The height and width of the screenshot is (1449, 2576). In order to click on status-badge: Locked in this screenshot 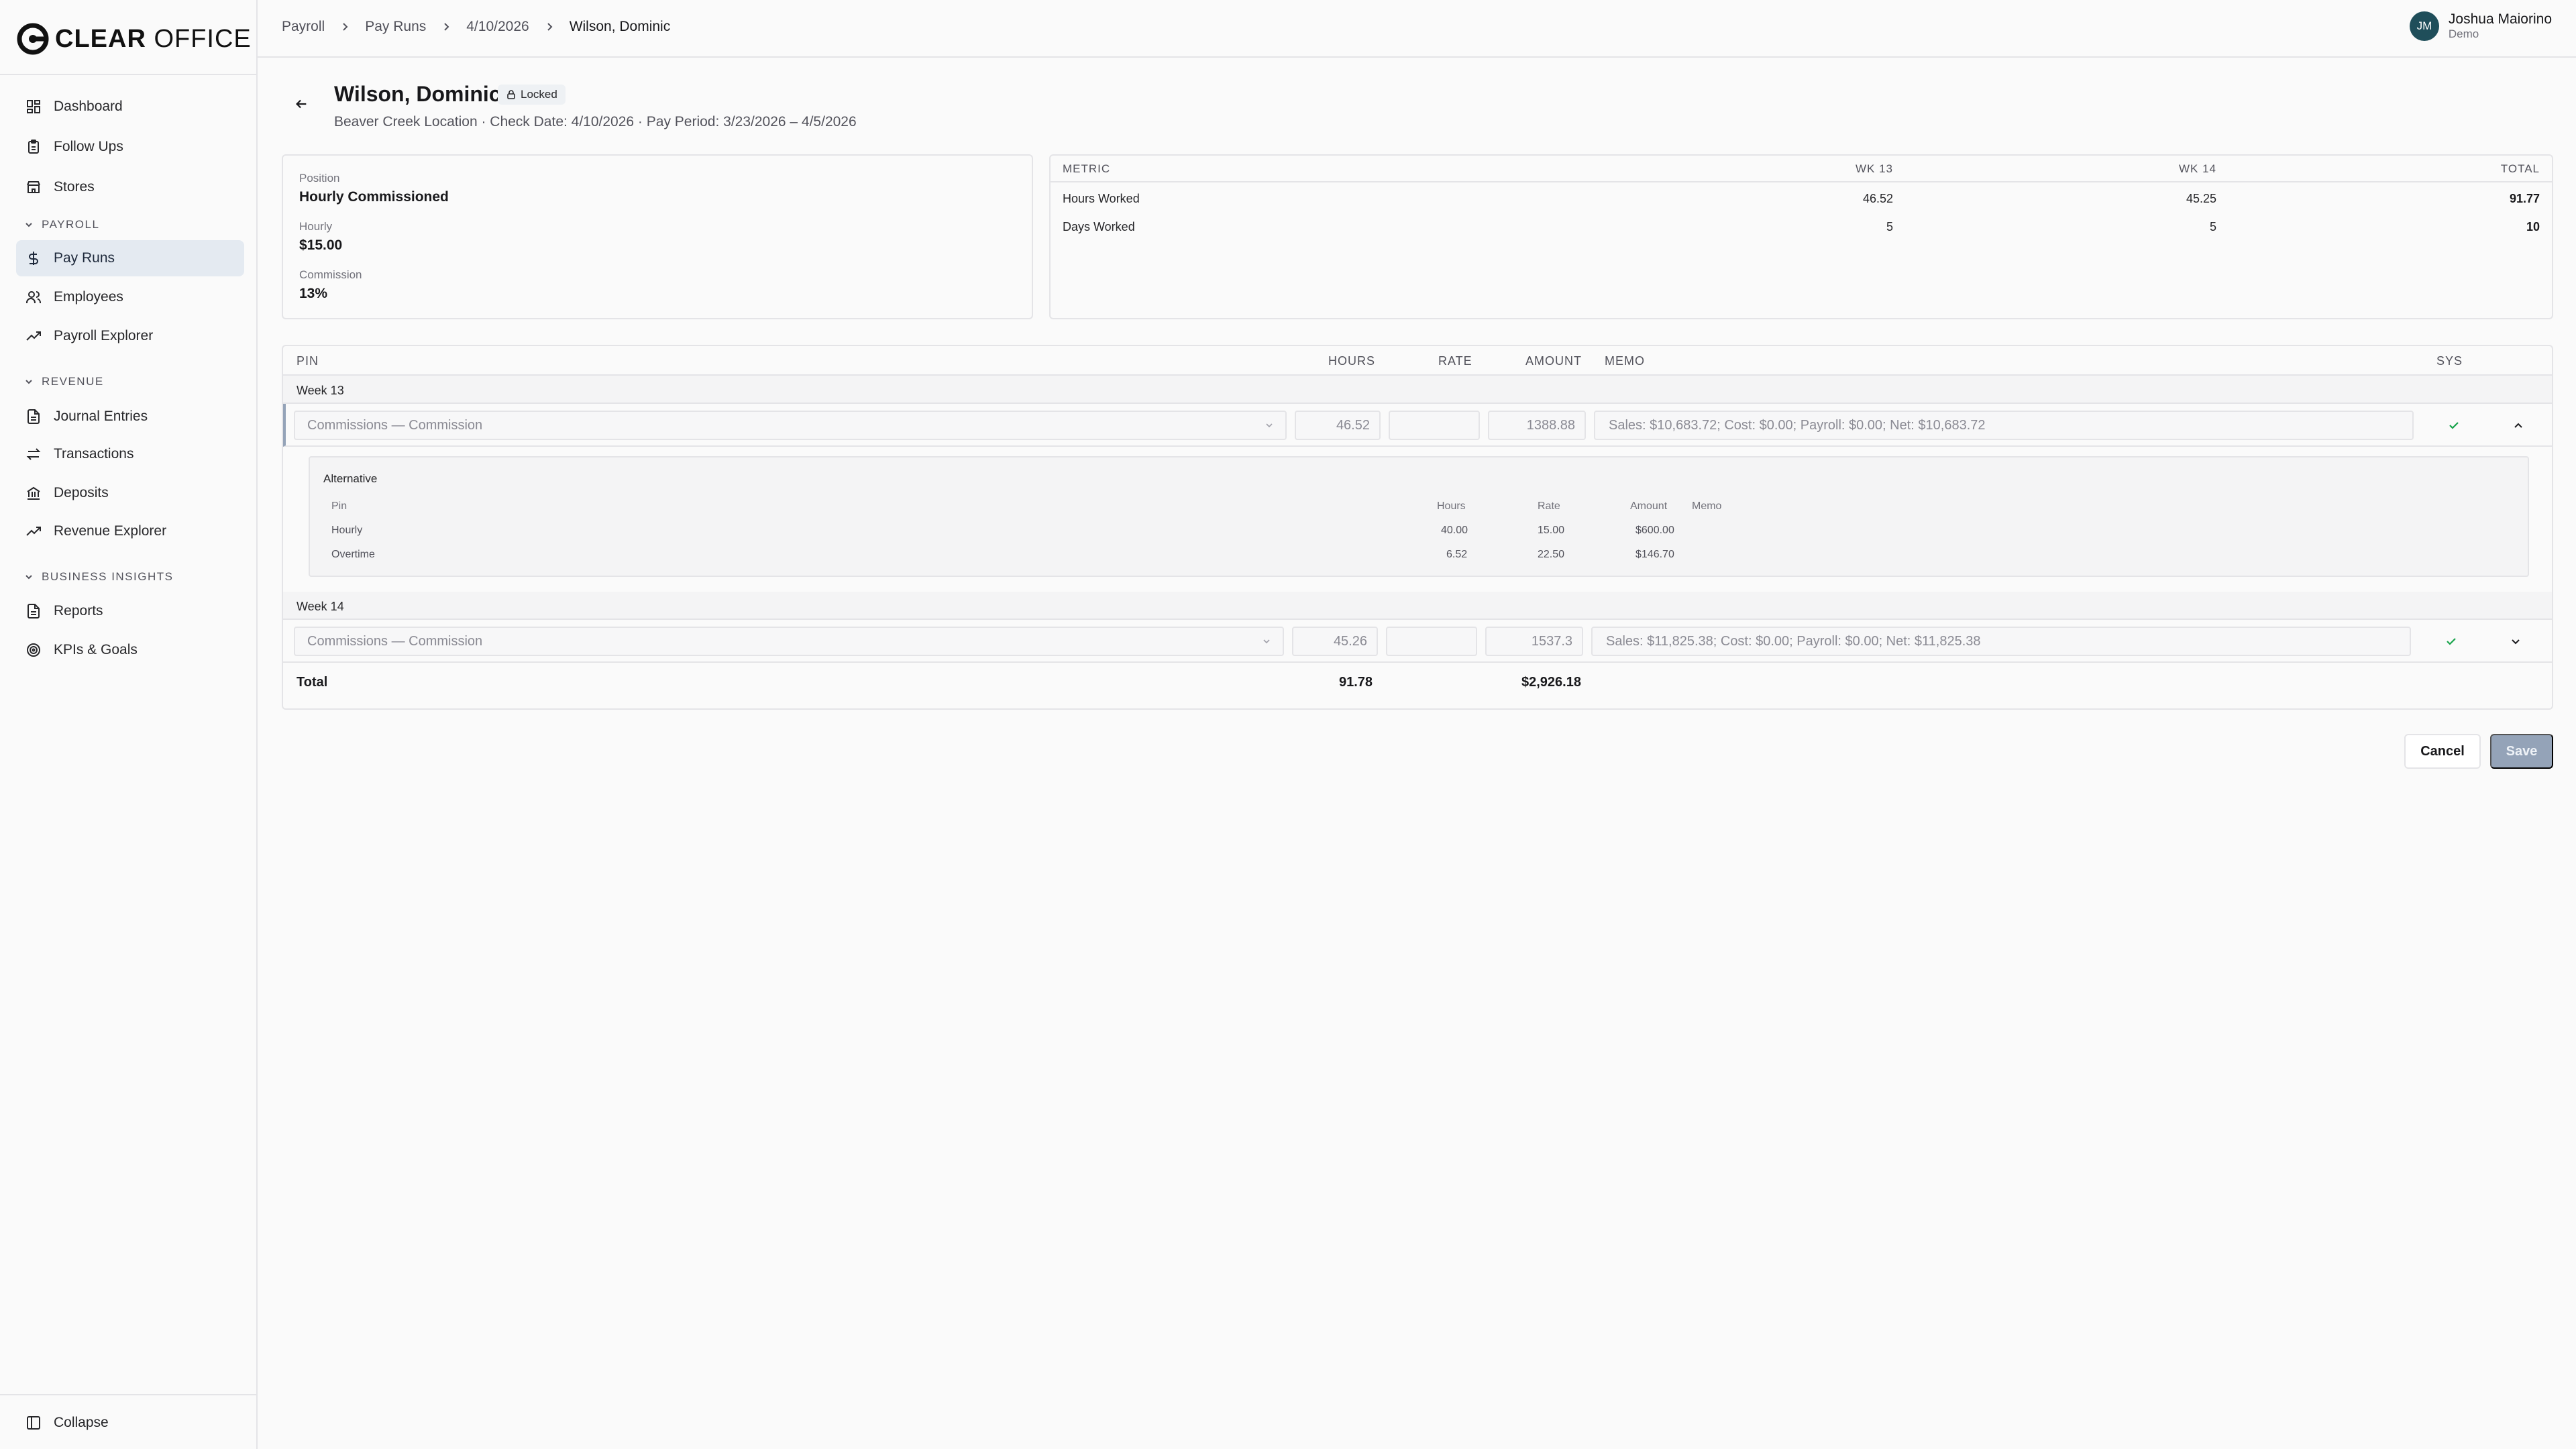, I will do `click(532, 95)`.